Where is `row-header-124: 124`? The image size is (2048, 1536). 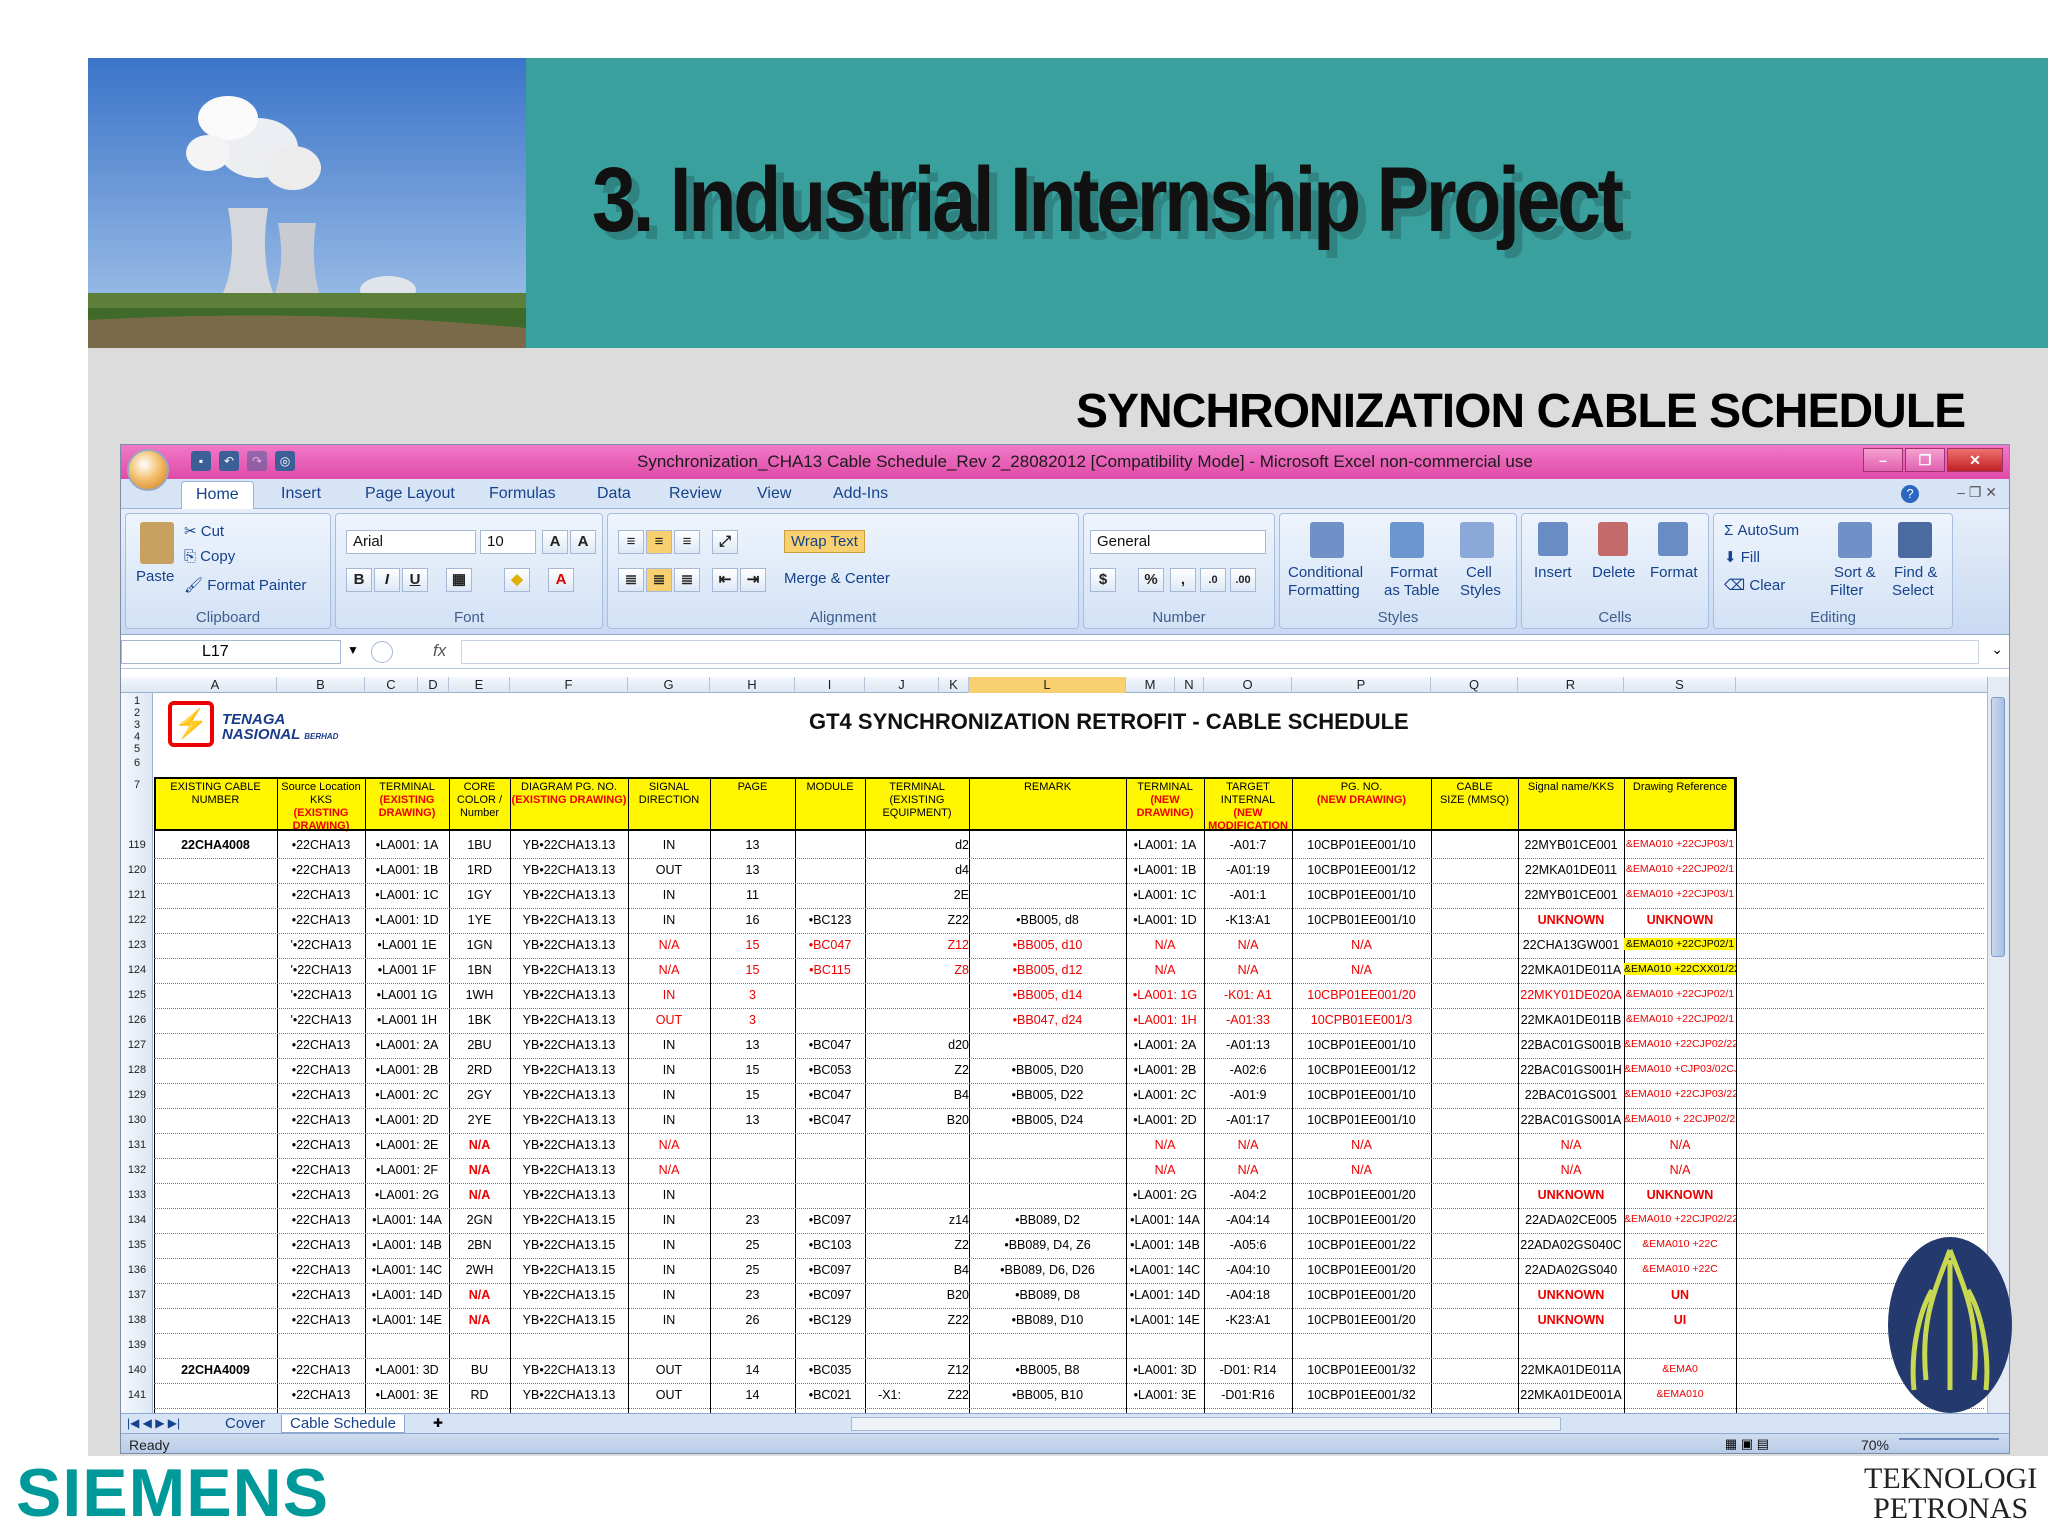 row-header-124: 124 is located at coordinates (137, 970).